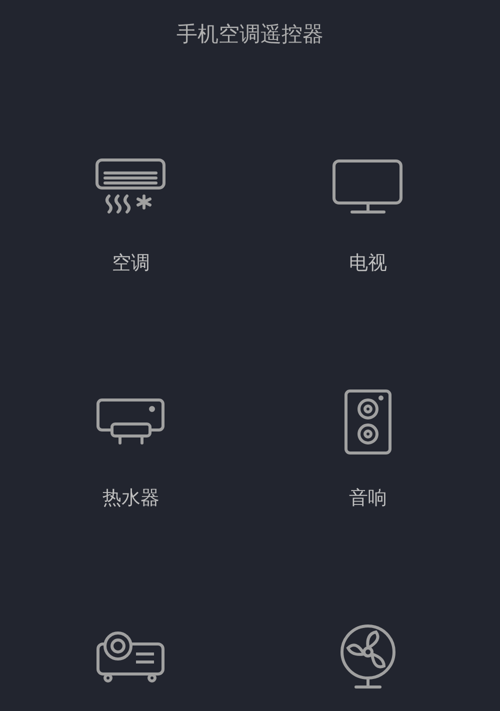 This screenshot has width=500, height=711. What do you see at coordinates (131, 498) in the screenshot?
I see `device-label: 热水器` at bounding box center [131, 498].